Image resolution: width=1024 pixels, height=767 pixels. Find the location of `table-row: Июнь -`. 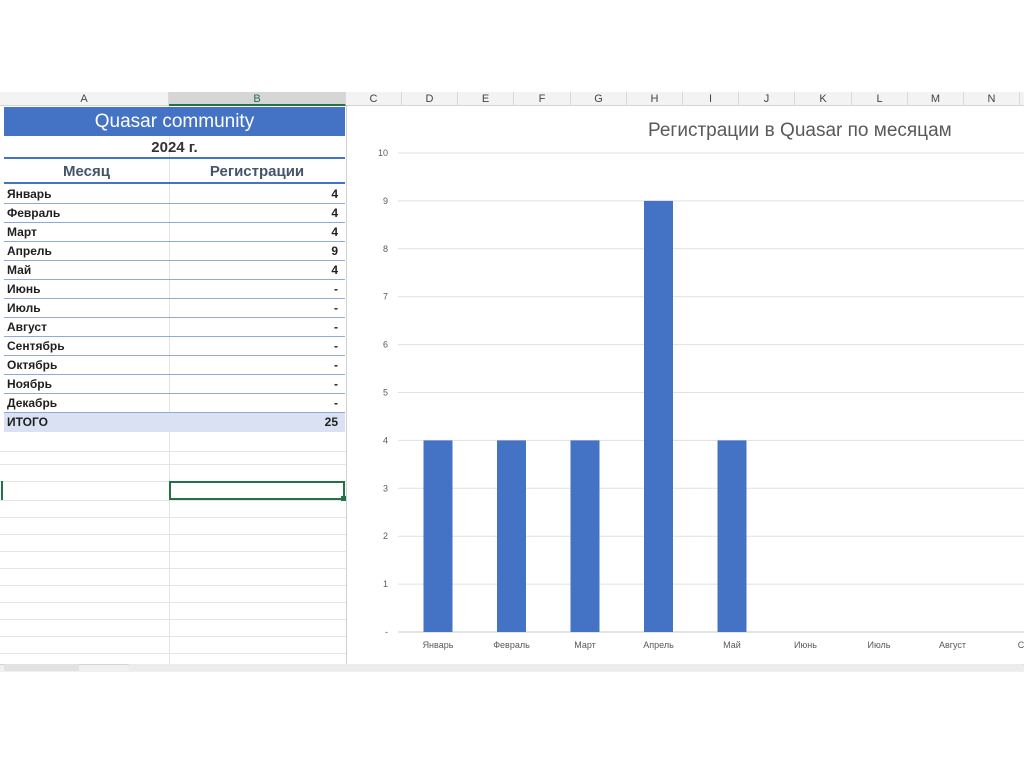

table-row: Июнь - is located at coordinates (174, 289).